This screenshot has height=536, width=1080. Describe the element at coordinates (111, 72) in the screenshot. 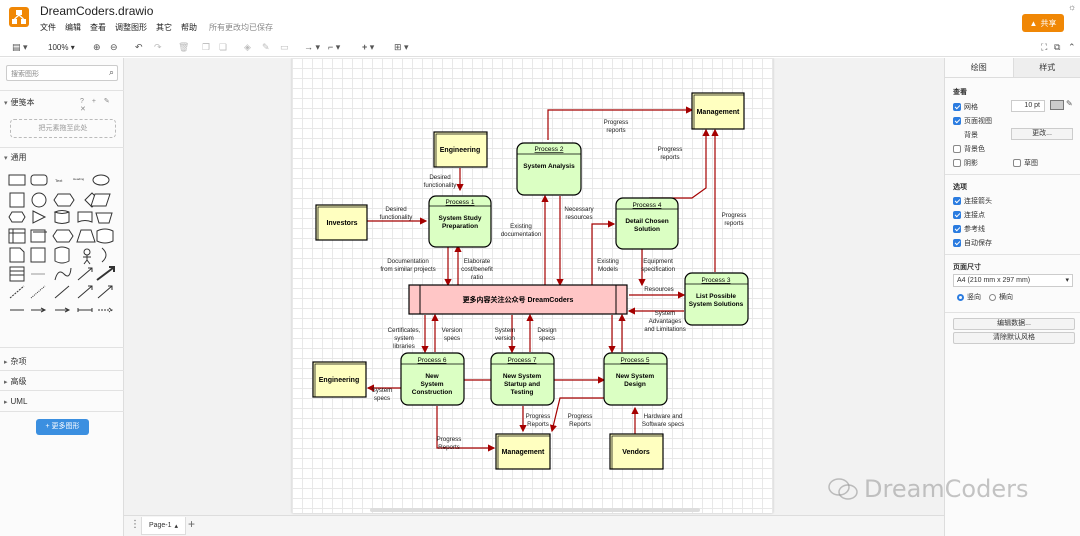

I see `search-icon: ⌕` at that location.